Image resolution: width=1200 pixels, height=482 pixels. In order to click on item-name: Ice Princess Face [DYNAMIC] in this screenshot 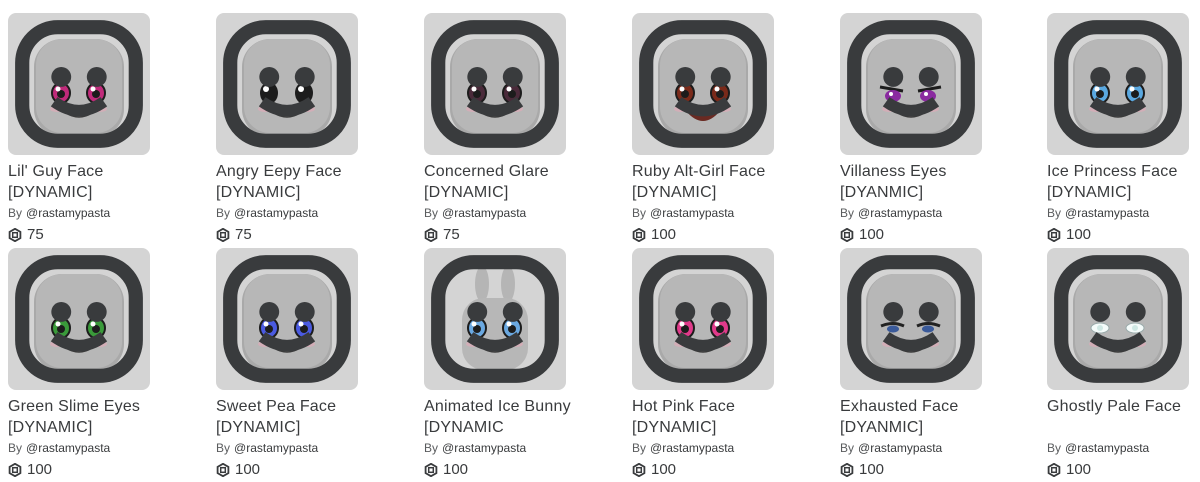, I will do `click(1122, 182)`.